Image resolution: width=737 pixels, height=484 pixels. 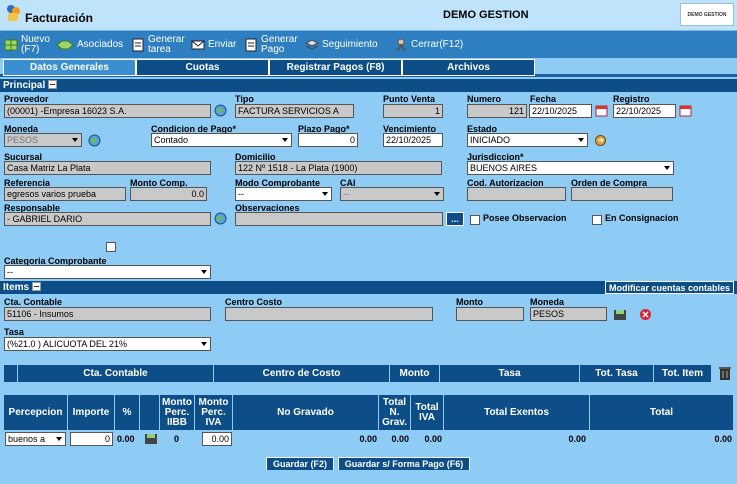 What do you see at coordinates (577, 439) in the screenshot?
I see `total-exentos-value: 0.00` at bounding box center [577, 439].